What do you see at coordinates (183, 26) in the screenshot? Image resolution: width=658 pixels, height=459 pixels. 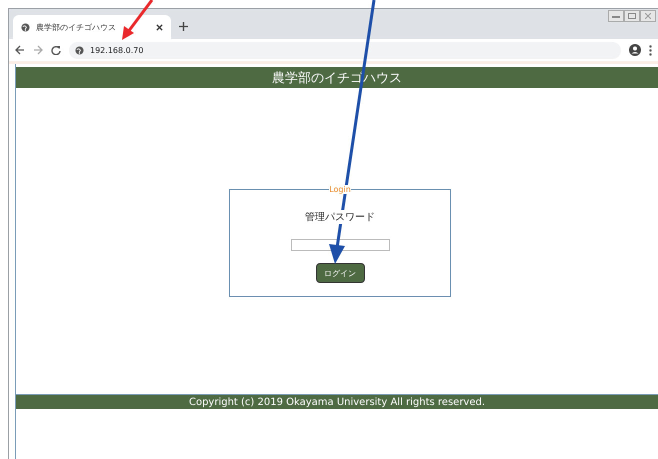 I see `new-tab-icon` at bounding box center [183, 26].